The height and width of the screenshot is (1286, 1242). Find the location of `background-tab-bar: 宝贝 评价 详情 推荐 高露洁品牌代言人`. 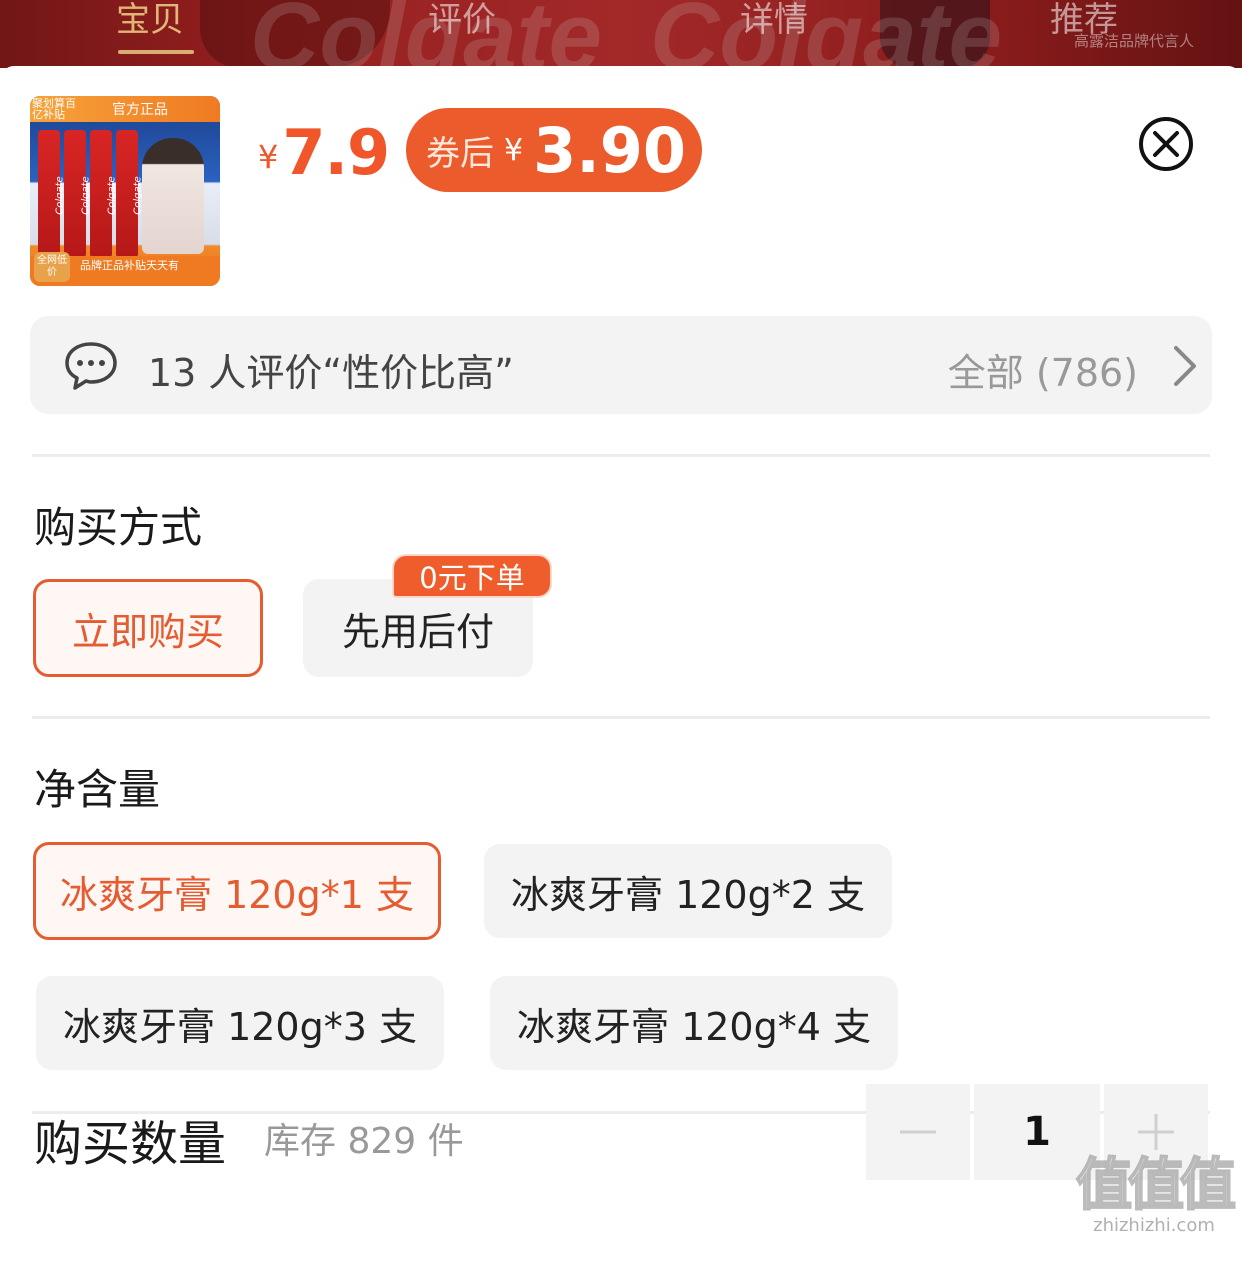

background-tab-bar: 宝贝 评价 详情 推荐 高露洁品牌代言人 is located at coordinates (621, 34).